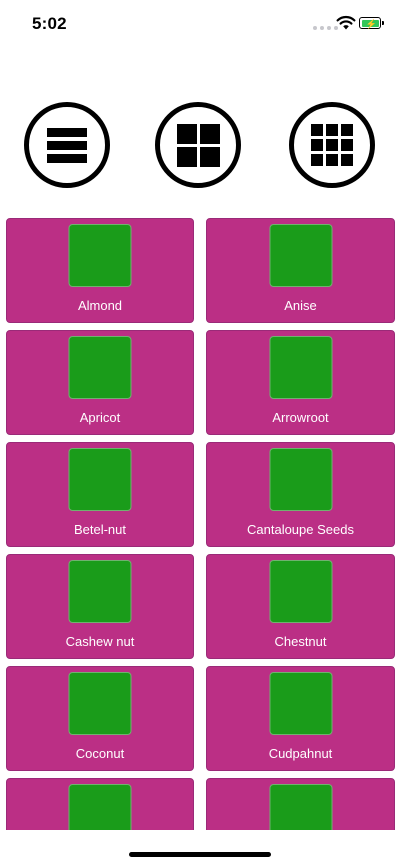 This screenshot has width=400, height=866. I want to click on item-label: Coconut, so click(100, 753).